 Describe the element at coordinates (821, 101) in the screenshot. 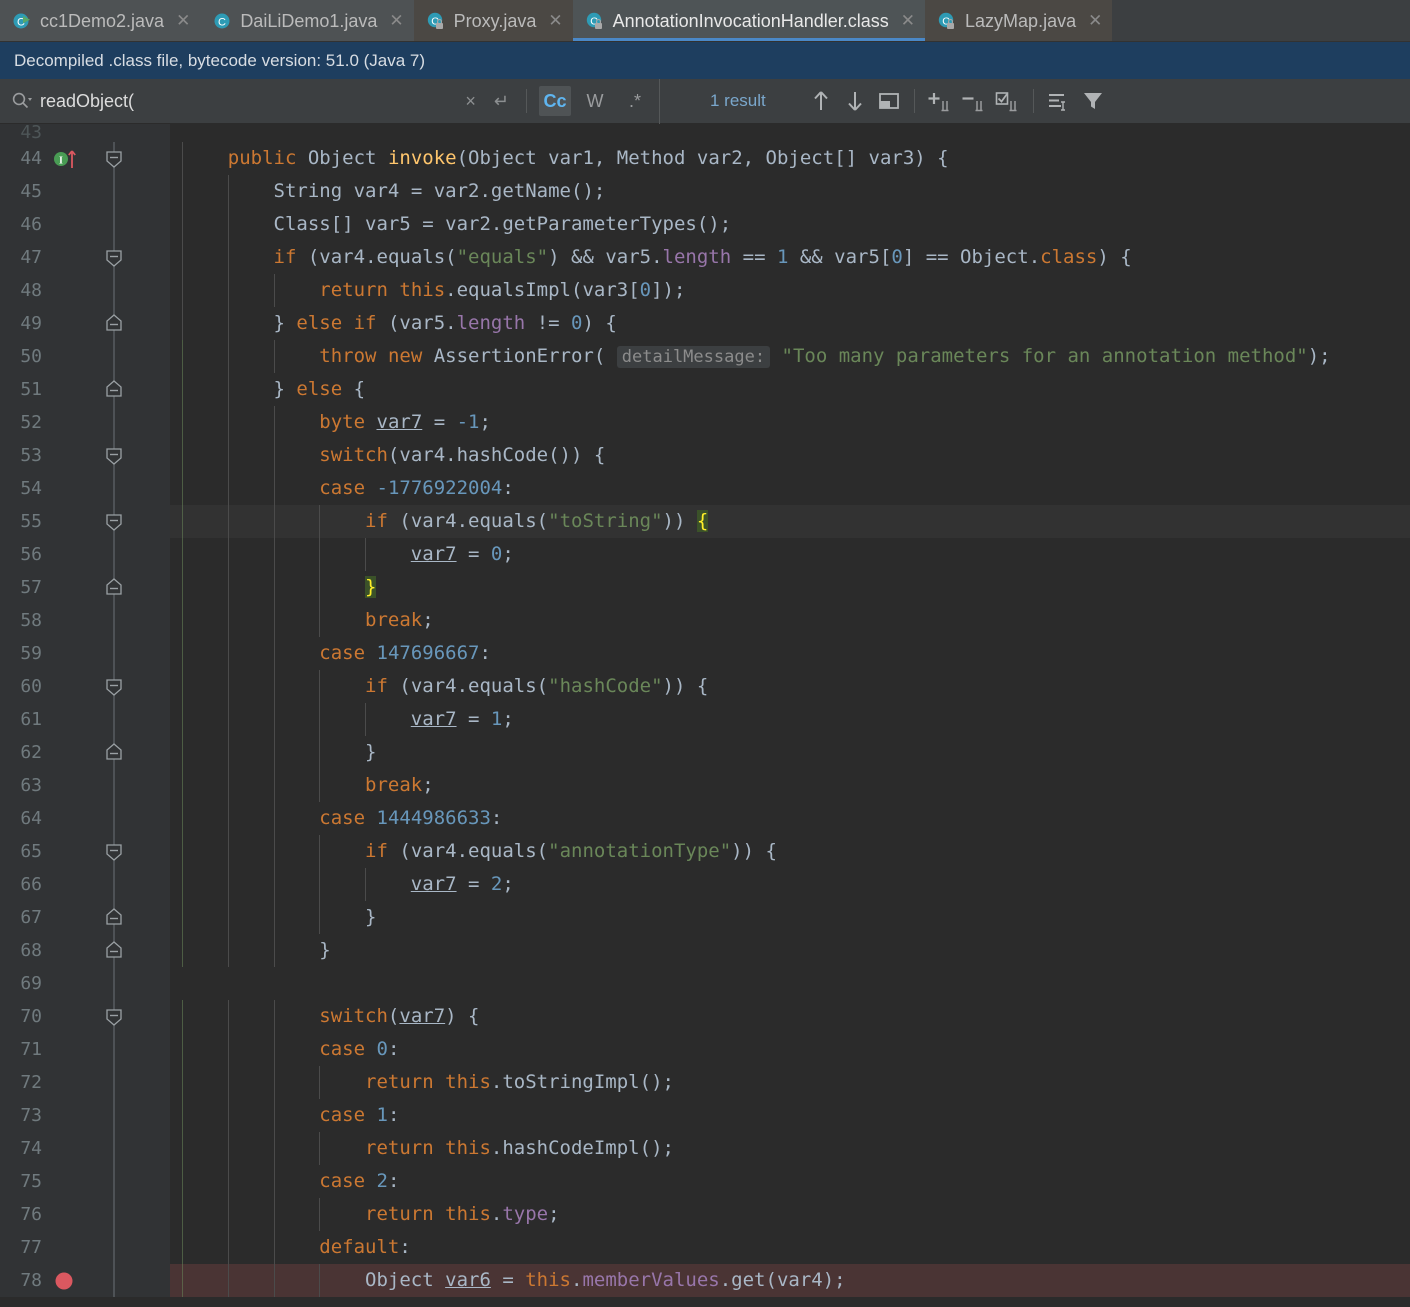

I see `find-previous-icon` at that location.